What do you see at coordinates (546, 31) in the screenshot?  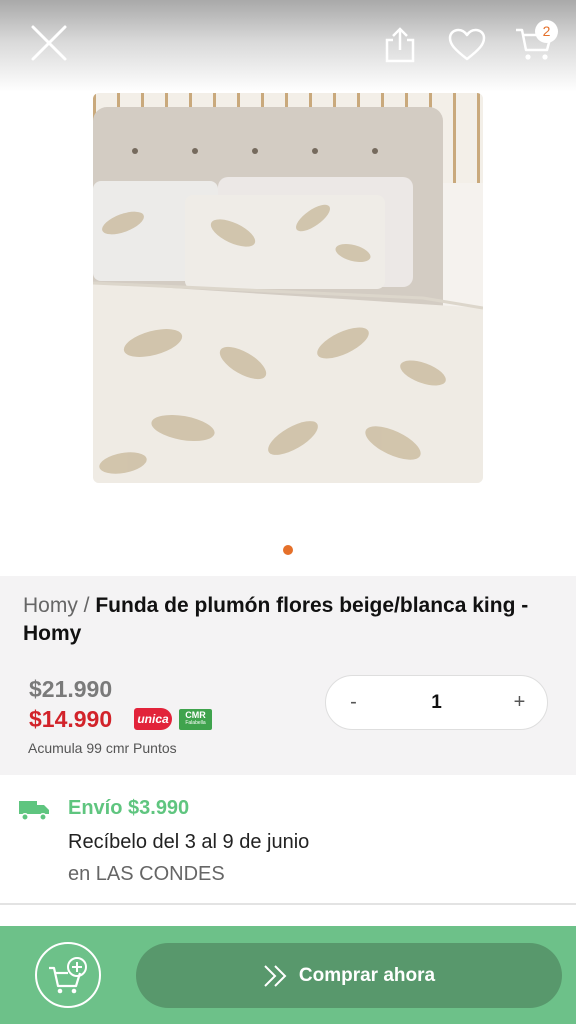 I see `cart-count-badge: 2` at bounding box center [546, 31].